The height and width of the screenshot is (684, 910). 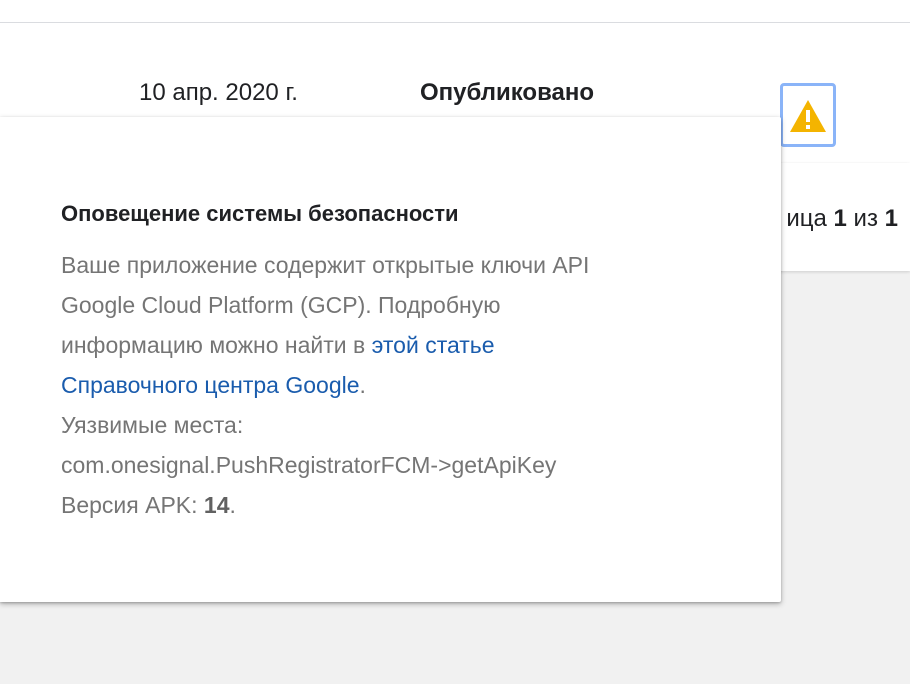 I want to click on popup-text-line: Google Cloud Platform (GCP). Подробную, so click(x=281, y=305).